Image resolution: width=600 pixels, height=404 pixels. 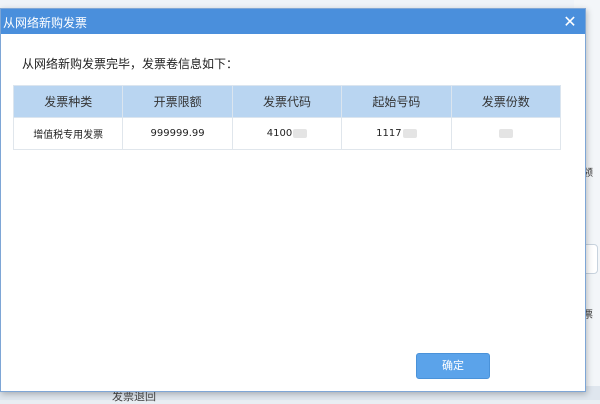 What do you see at coordinates (177, 101) in the screenshot?
I see `column-header-limit: 开票限额` at bounding box center [177, 101].